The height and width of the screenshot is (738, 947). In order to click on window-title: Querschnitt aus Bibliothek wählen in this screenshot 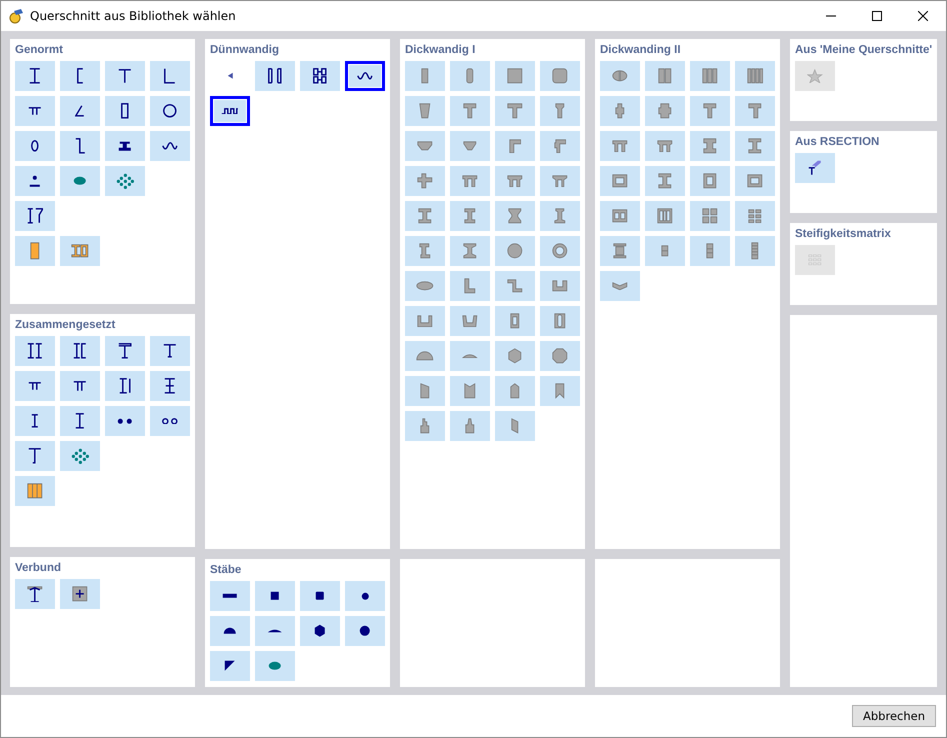, I will do `click(133, 16)`.